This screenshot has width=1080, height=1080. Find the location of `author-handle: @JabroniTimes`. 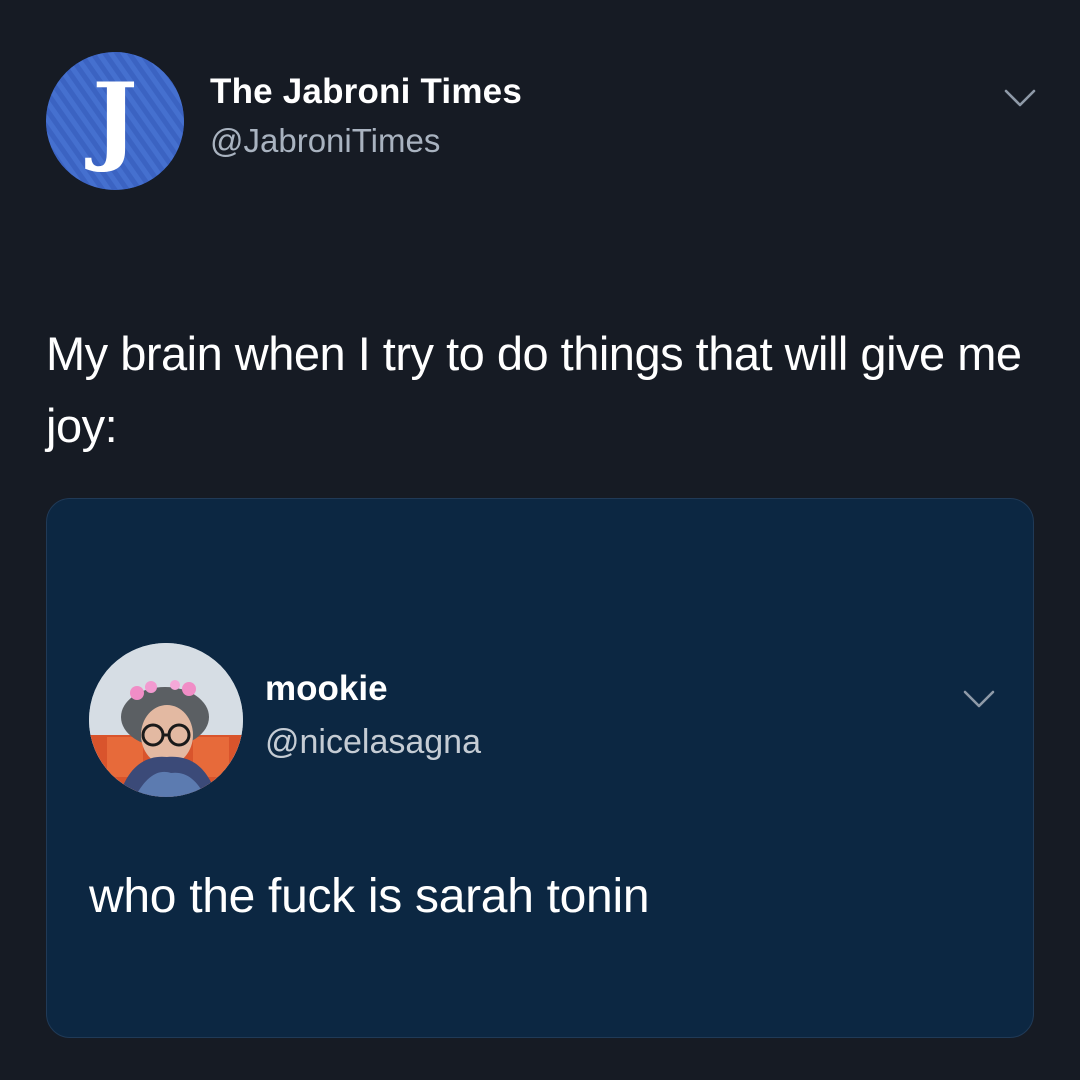

author-handle: @JabroniTimes is located at coordinates (325, 141).